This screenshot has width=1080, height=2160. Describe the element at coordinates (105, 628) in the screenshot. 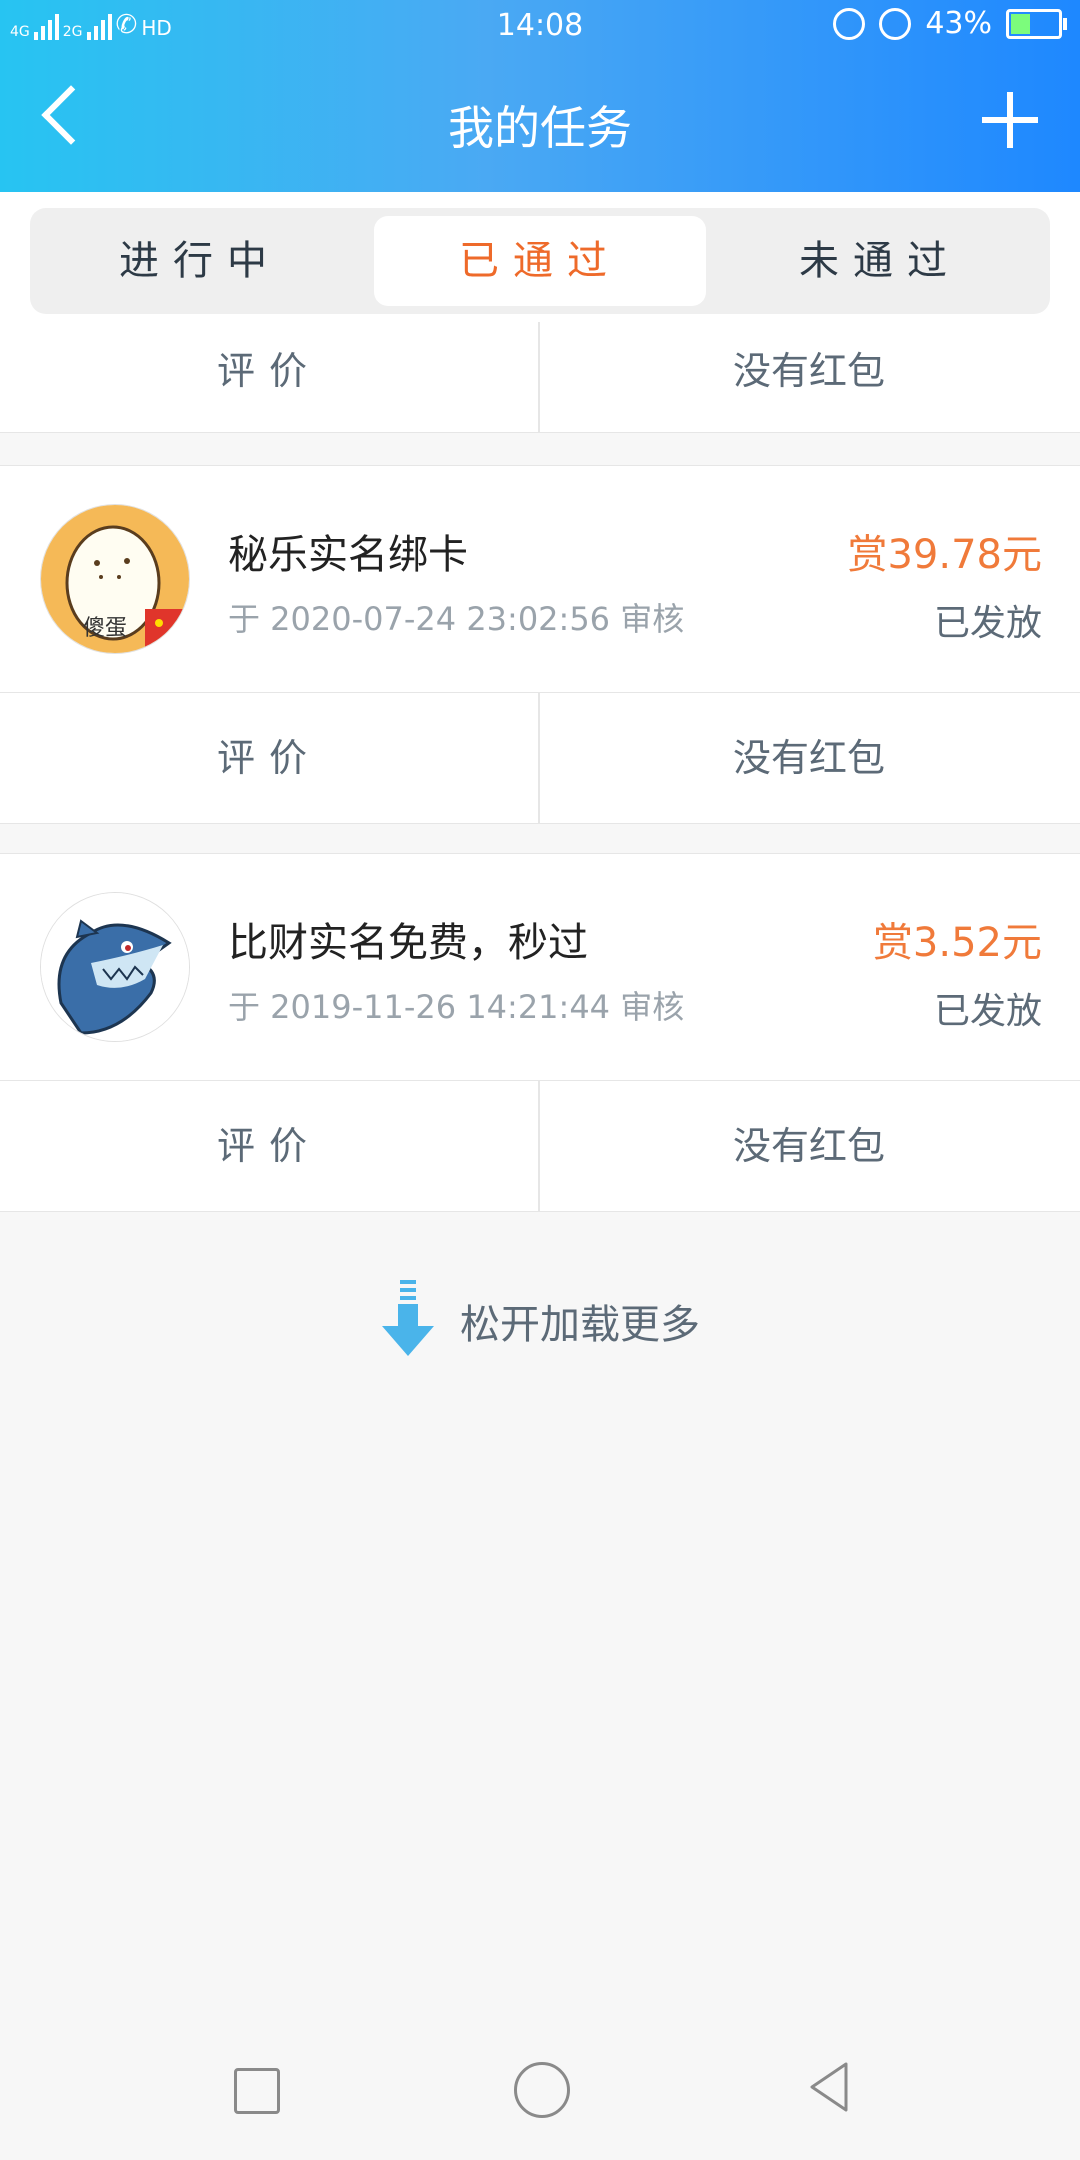

I see `avatar-label: 傻蛋` at that location.